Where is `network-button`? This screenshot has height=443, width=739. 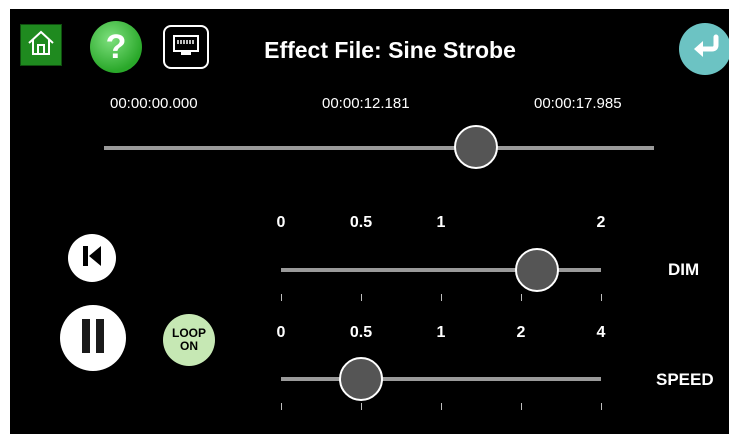 network-button is located at coordinates (186, 47).